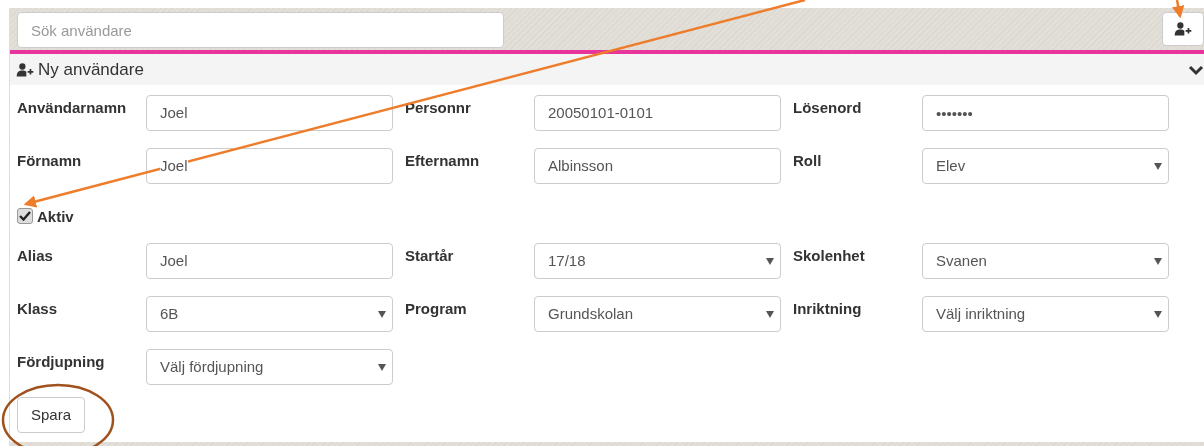 This screenshot has width=1204, height=446. I want to click on field-label: Aktiv, so click(55, 217).